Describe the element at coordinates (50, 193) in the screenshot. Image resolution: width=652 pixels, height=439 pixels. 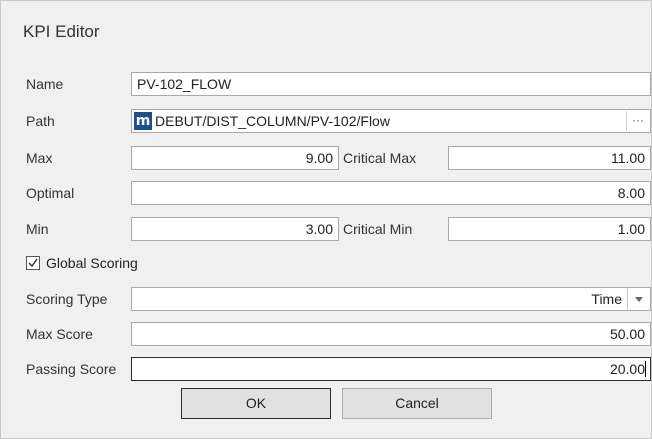
I see `optimal-label: Optimal` at that location.